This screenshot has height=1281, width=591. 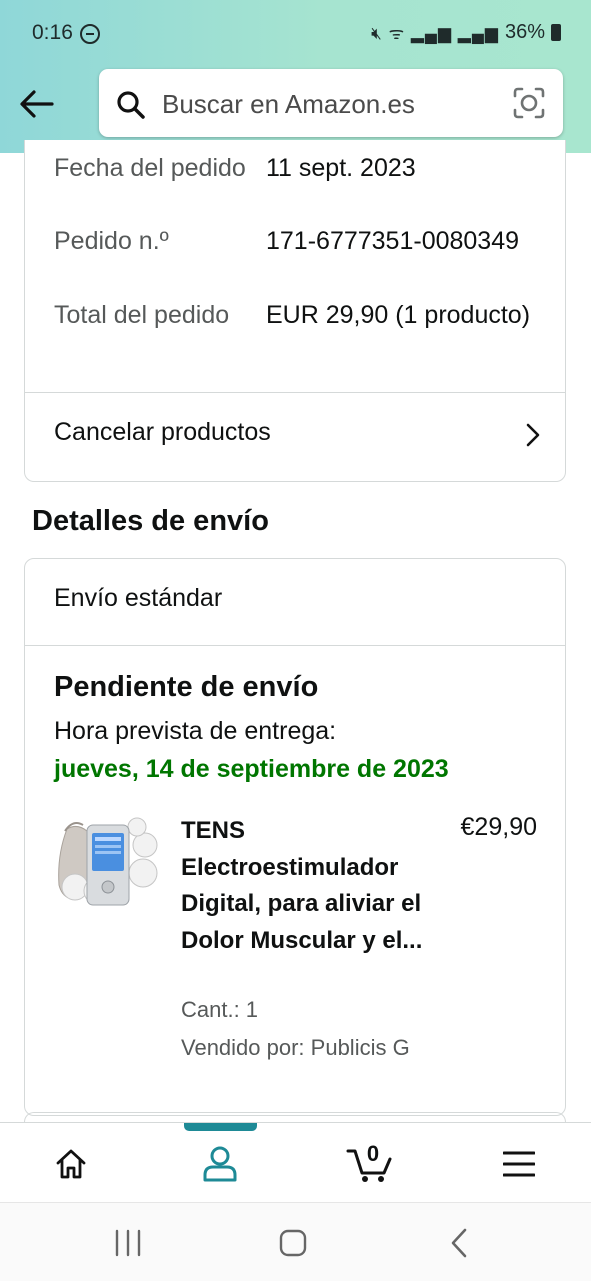 What do you see at coordinates (220, 1009) in the screenshot?
I see `product-quantity: Cant.: 1` at bounding box center [220, 1009].